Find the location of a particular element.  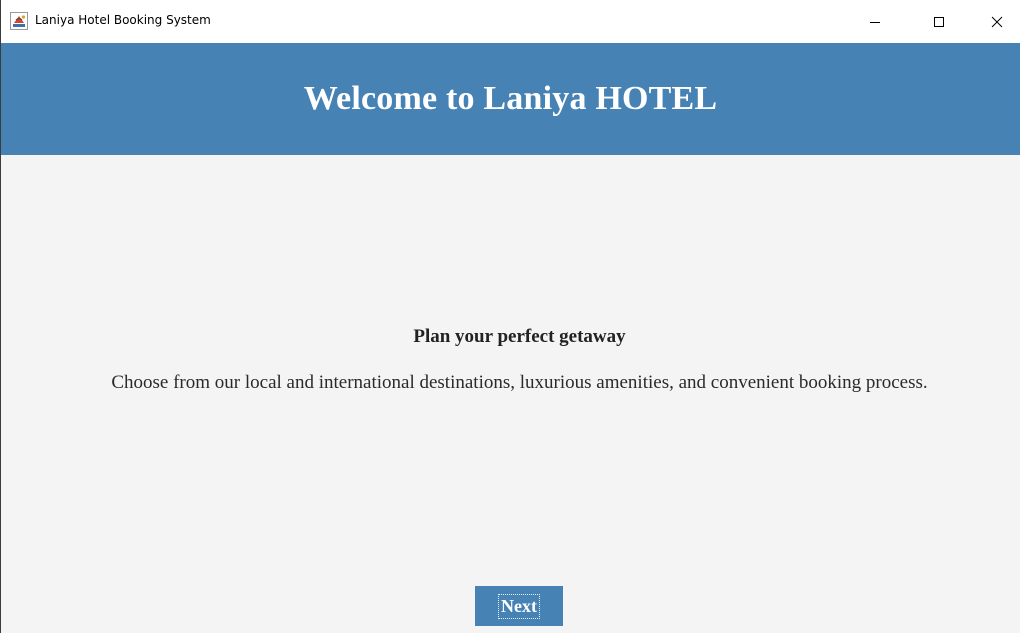

page-title: Welcome to Laniya HOTEL is located at coordinates (510, 98).